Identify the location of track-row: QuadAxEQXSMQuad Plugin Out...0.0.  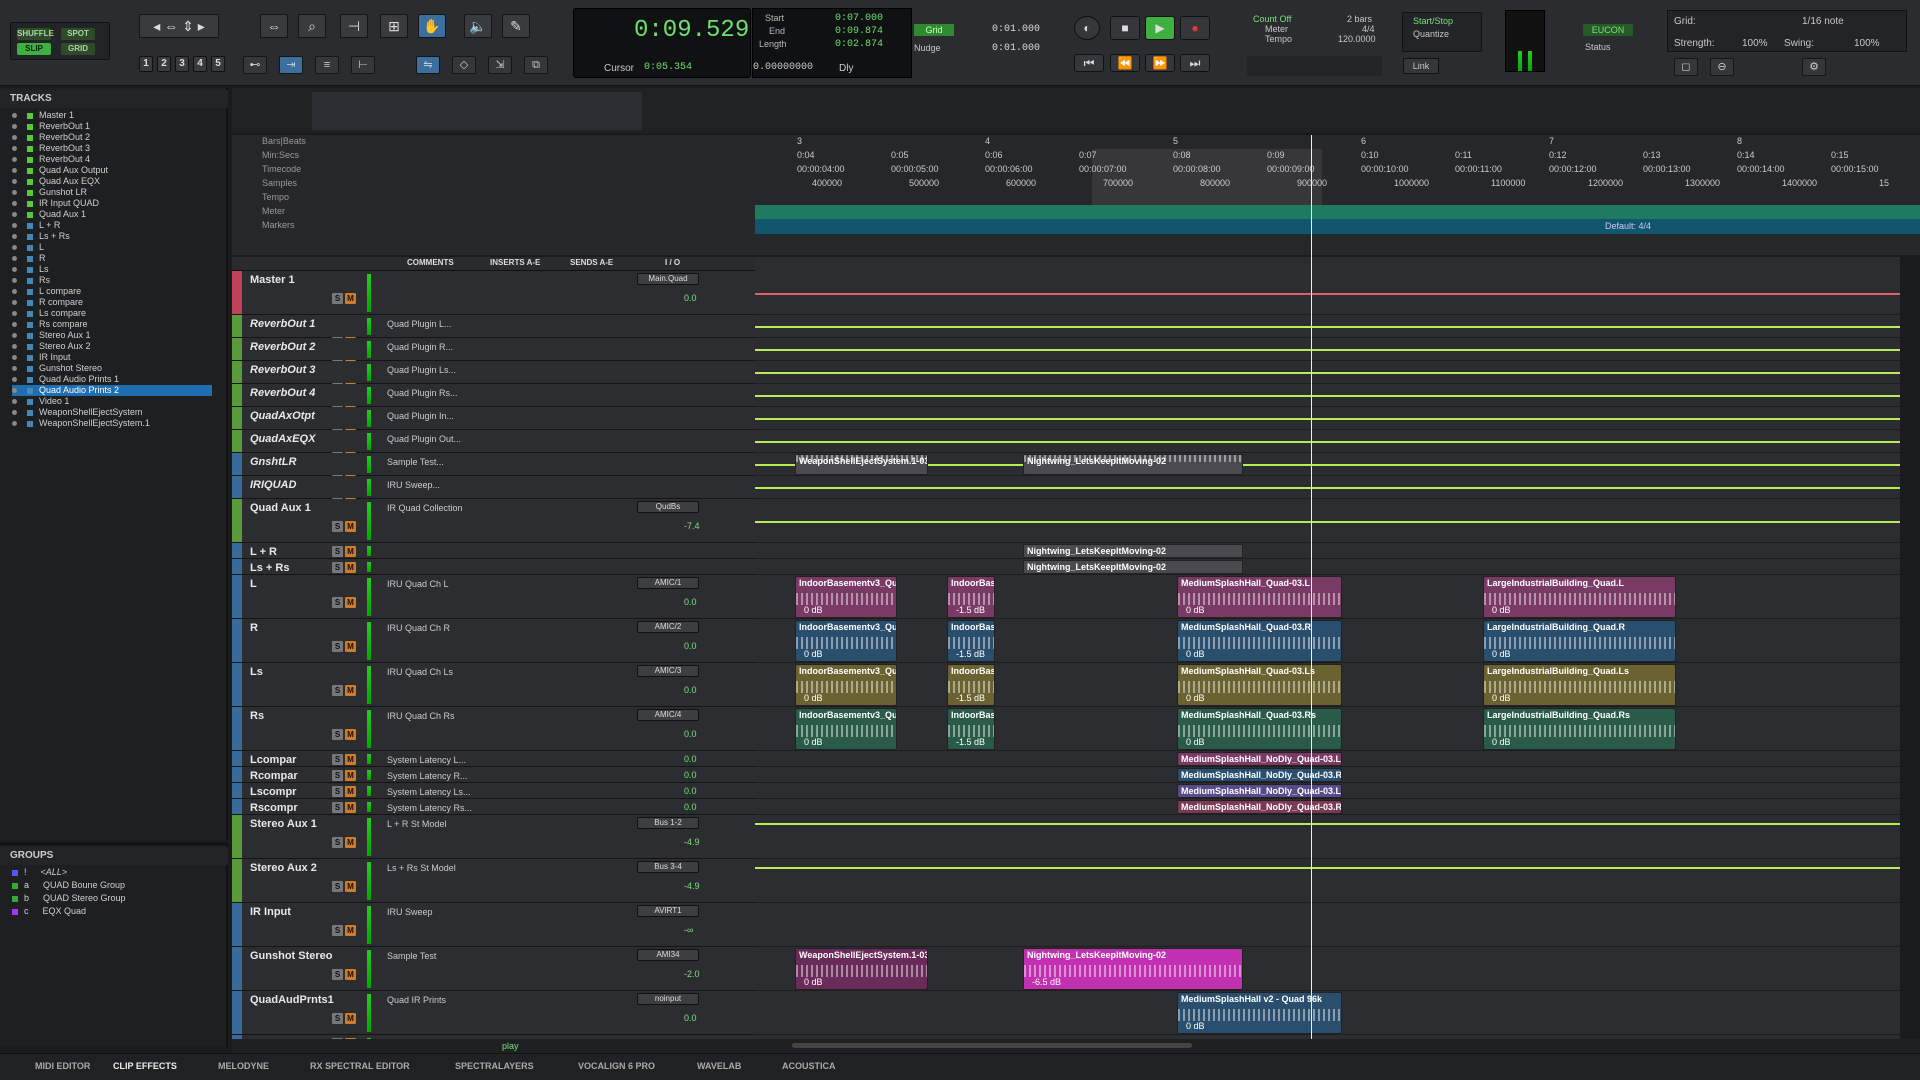
(493, 446).